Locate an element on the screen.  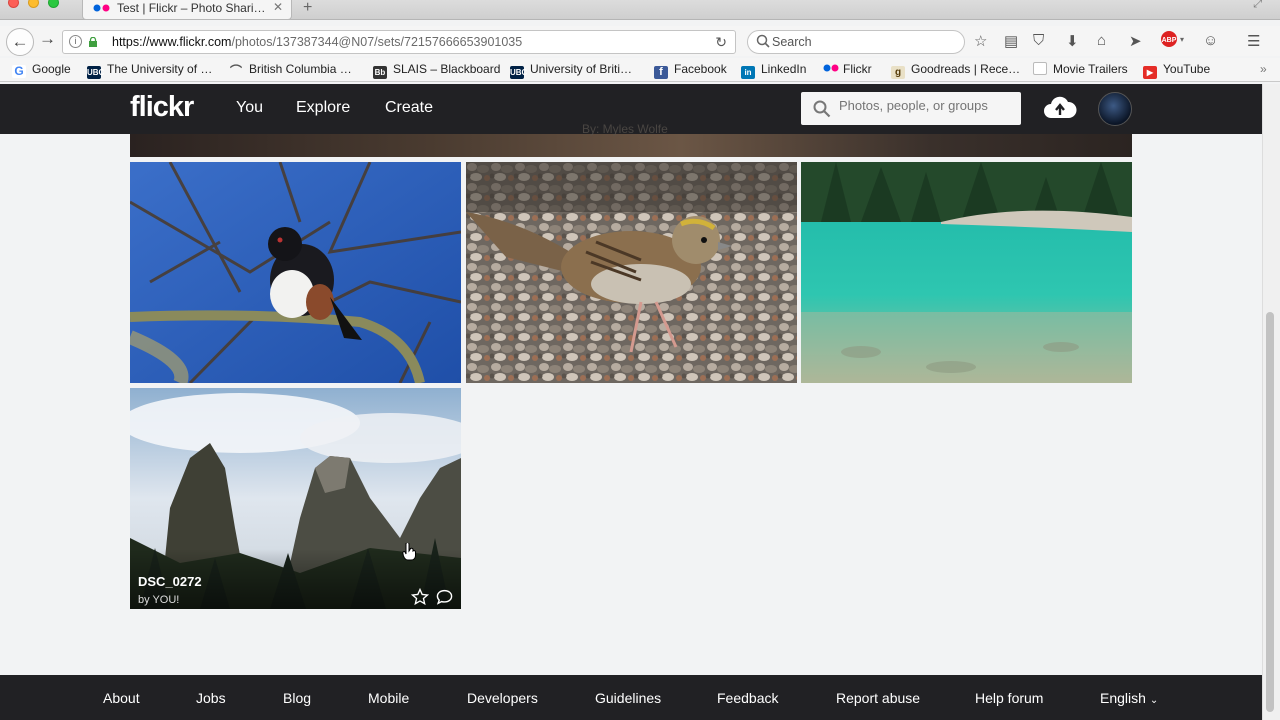
footer-report-abuse-link: Report abuse is located at coordinates (878, 698).